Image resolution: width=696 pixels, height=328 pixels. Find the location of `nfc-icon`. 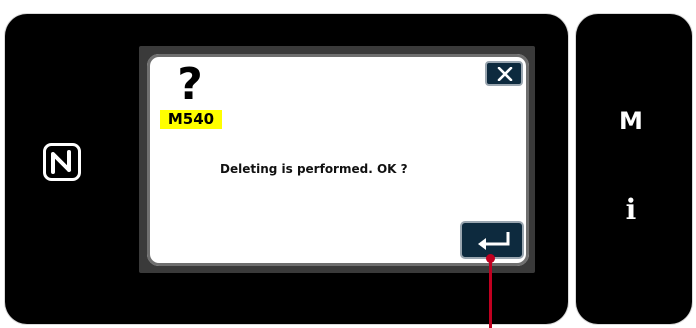

nfc-icon is located at coordinates (62, 162).